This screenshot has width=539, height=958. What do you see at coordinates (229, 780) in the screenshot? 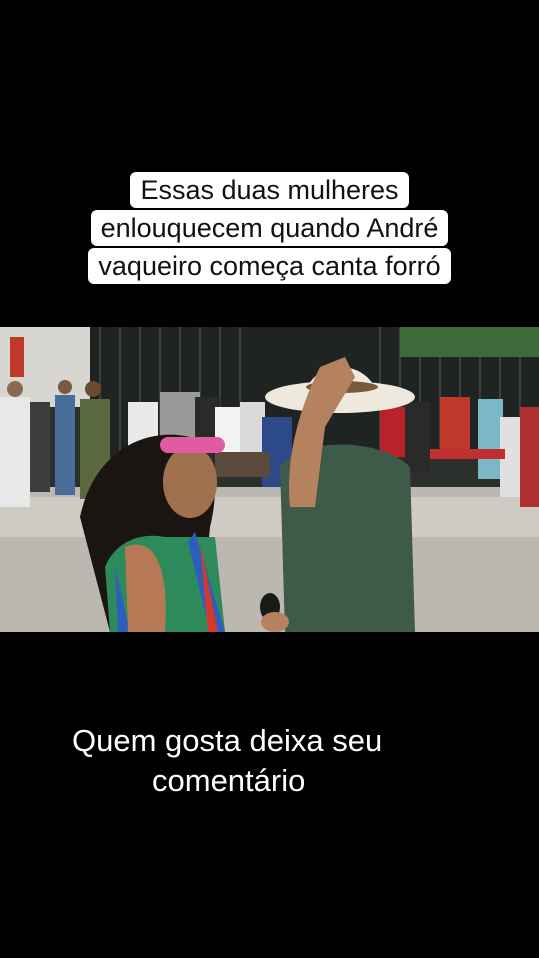
I see `bottom-caption-line-2: comentário` at bounding box center [229, 780].